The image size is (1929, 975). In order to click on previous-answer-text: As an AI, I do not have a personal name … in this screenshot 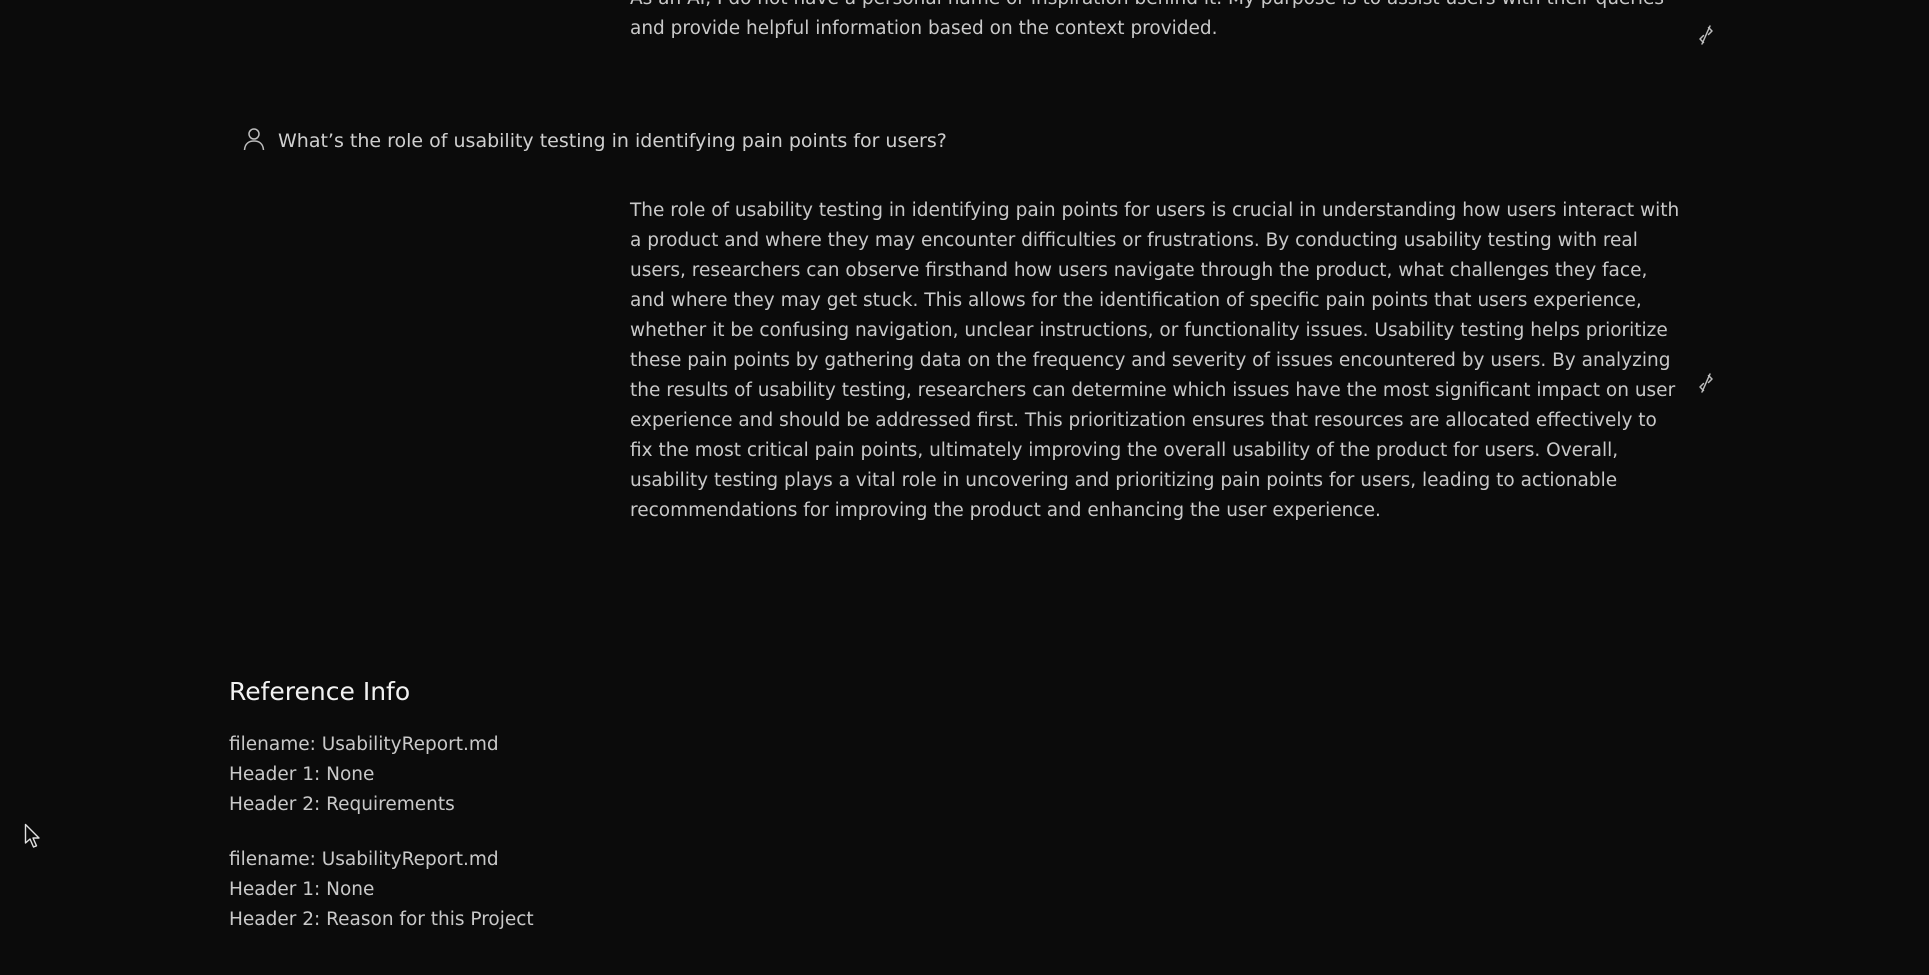, I will do `click(1147, 19)`.